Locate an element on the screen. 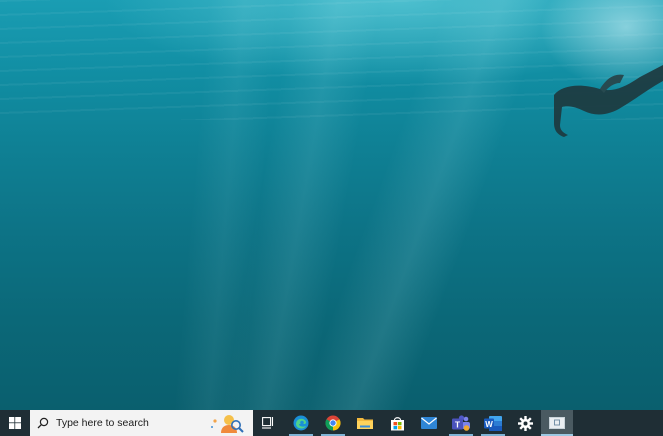 This screenshot has height=436, width=663. window-icon is located at coordinates (557, 423).